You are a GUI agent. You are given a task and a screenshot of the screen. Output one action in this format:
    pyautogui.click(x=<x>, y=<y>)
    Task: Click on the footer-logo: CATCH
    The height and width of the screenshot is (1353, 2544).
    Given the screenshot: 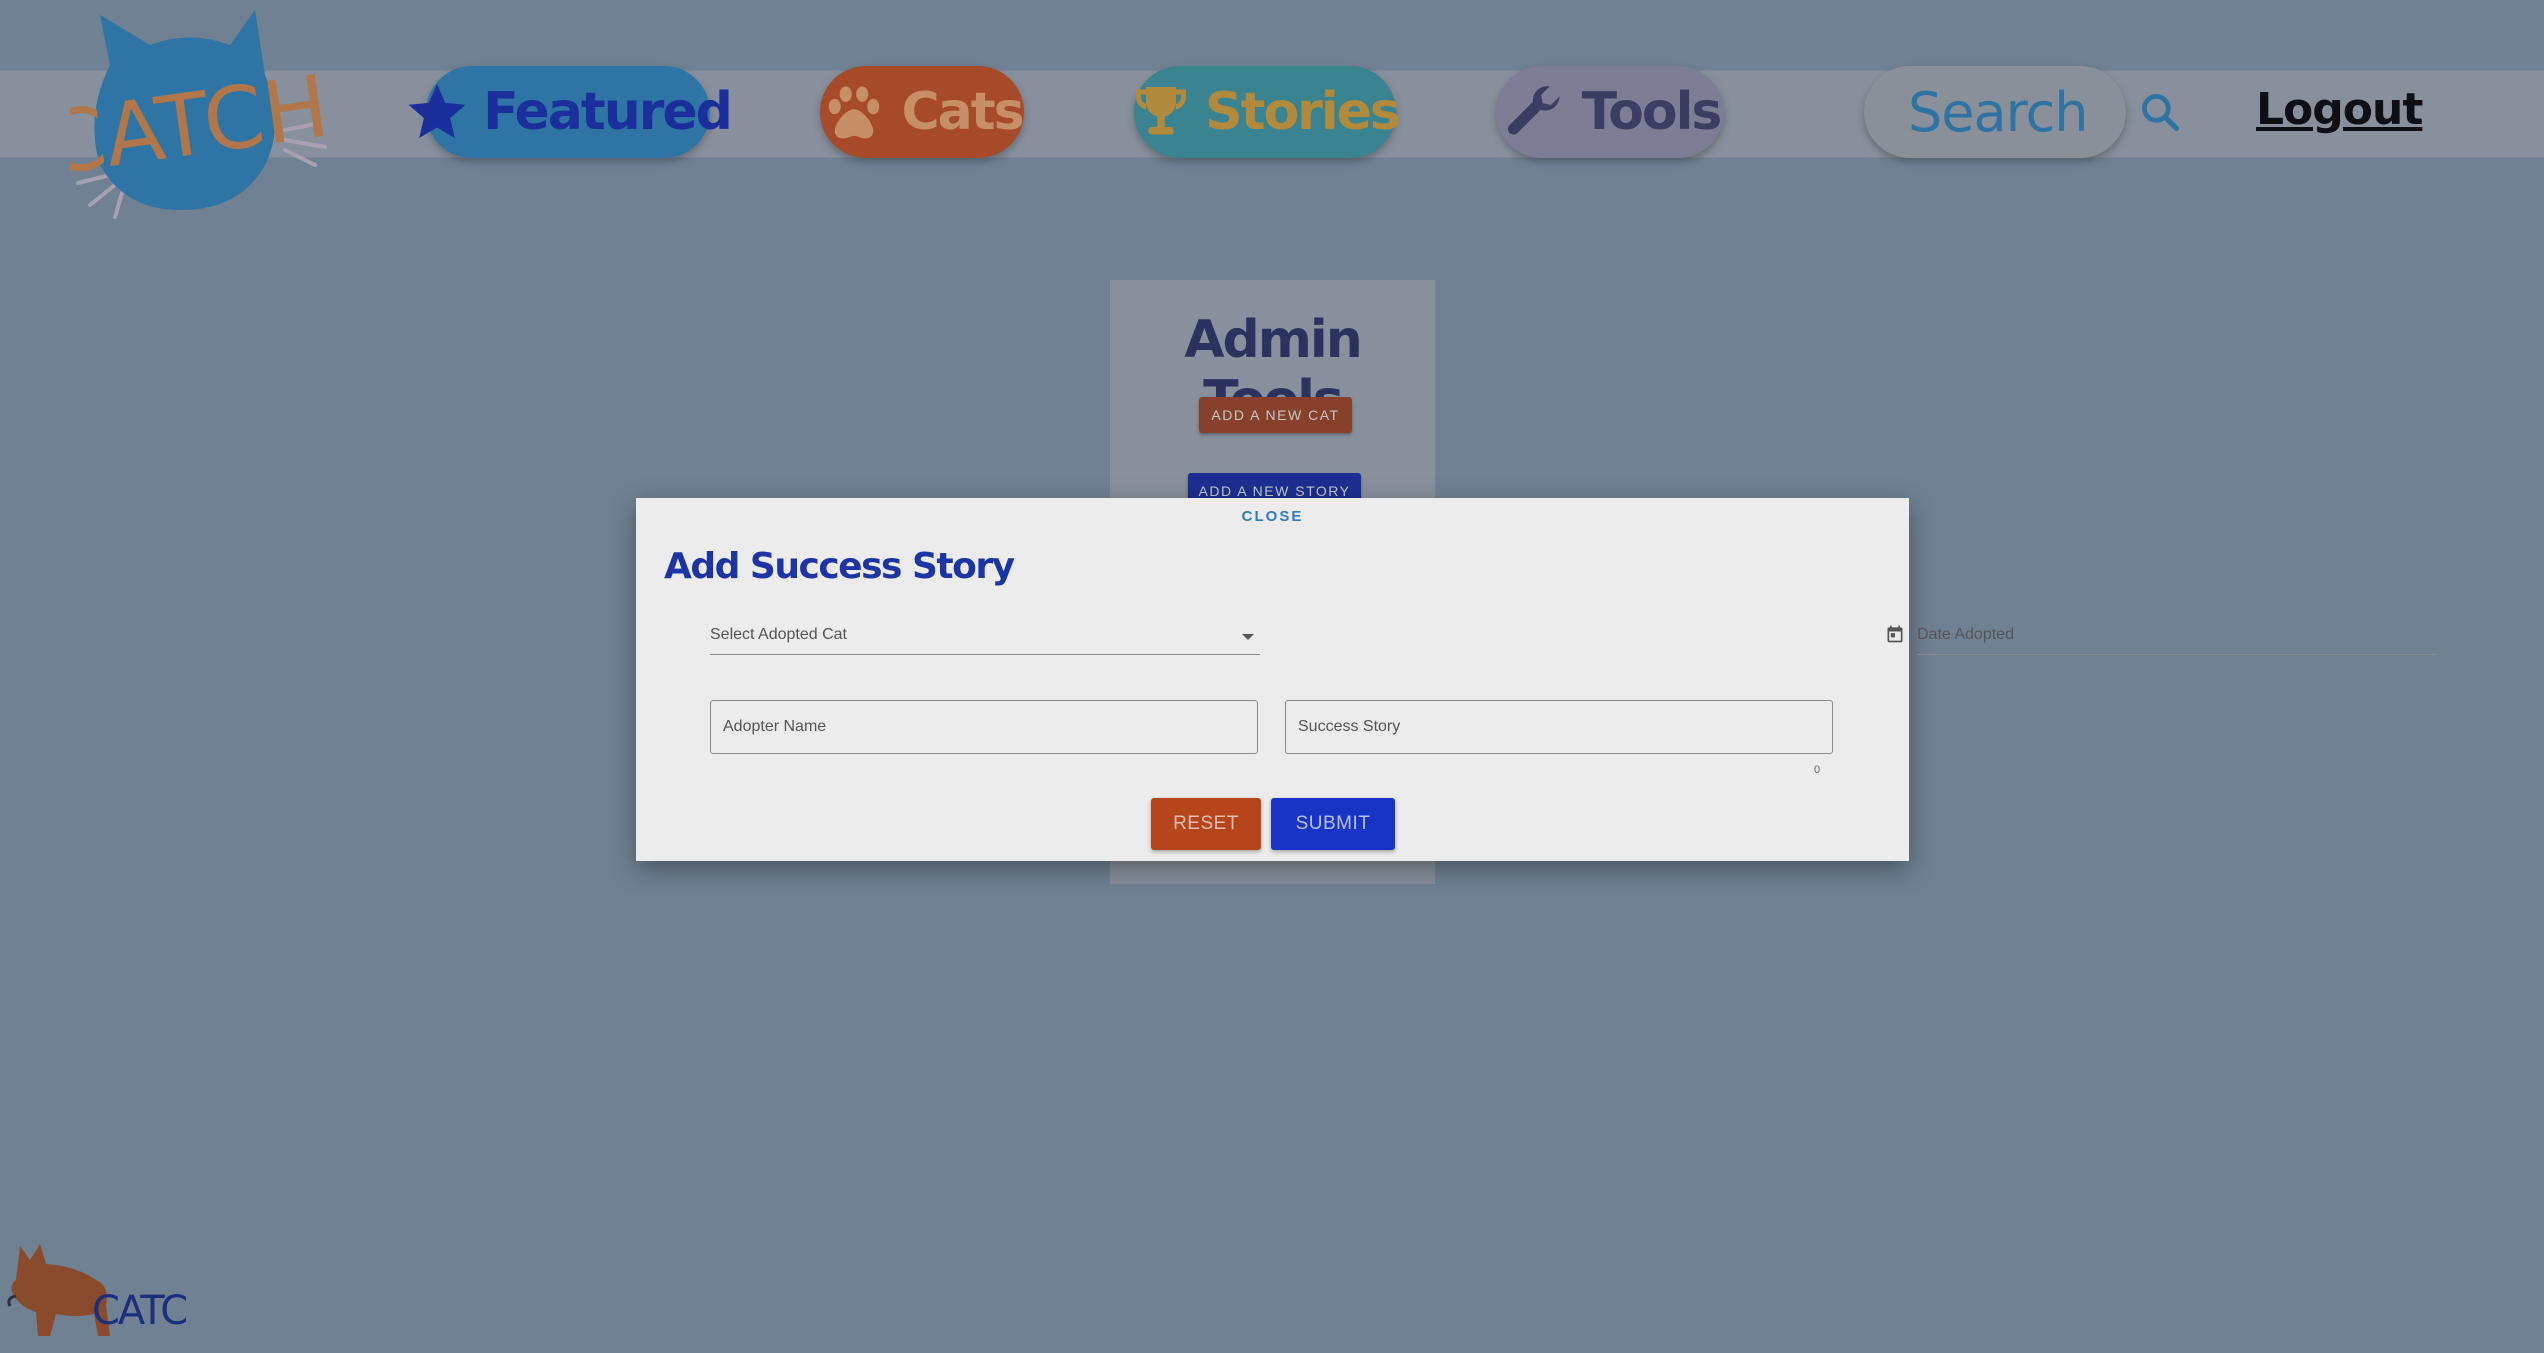 What is the action you would take?
    pyautogui.click(x=111, y=1288)
    